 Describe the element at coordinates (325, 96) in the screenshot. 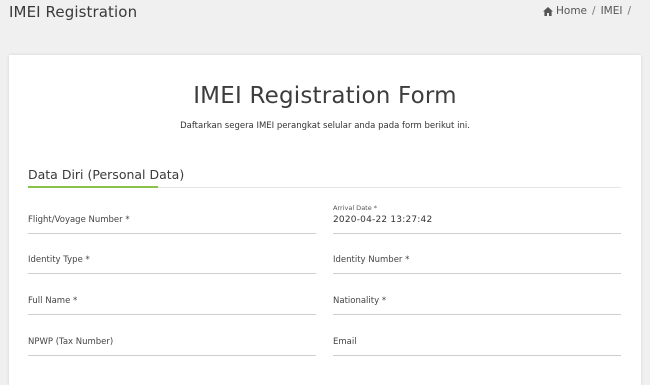

I see `form-title: IMEI Registration Form` at that location.